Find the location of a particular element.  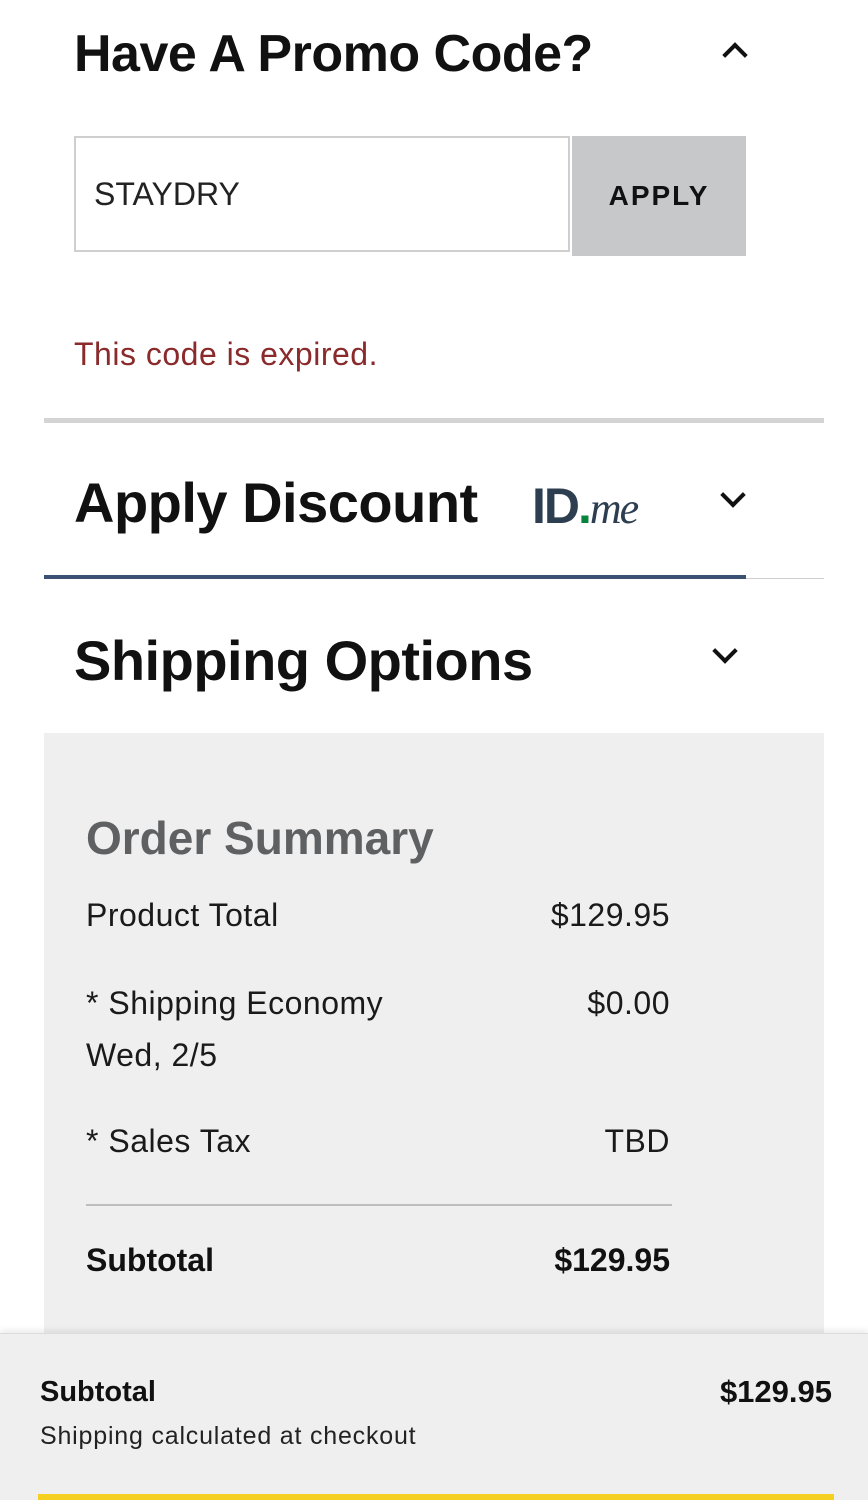

summary-subtotal-value: $129.95 is located at coordinates (612, 1260).